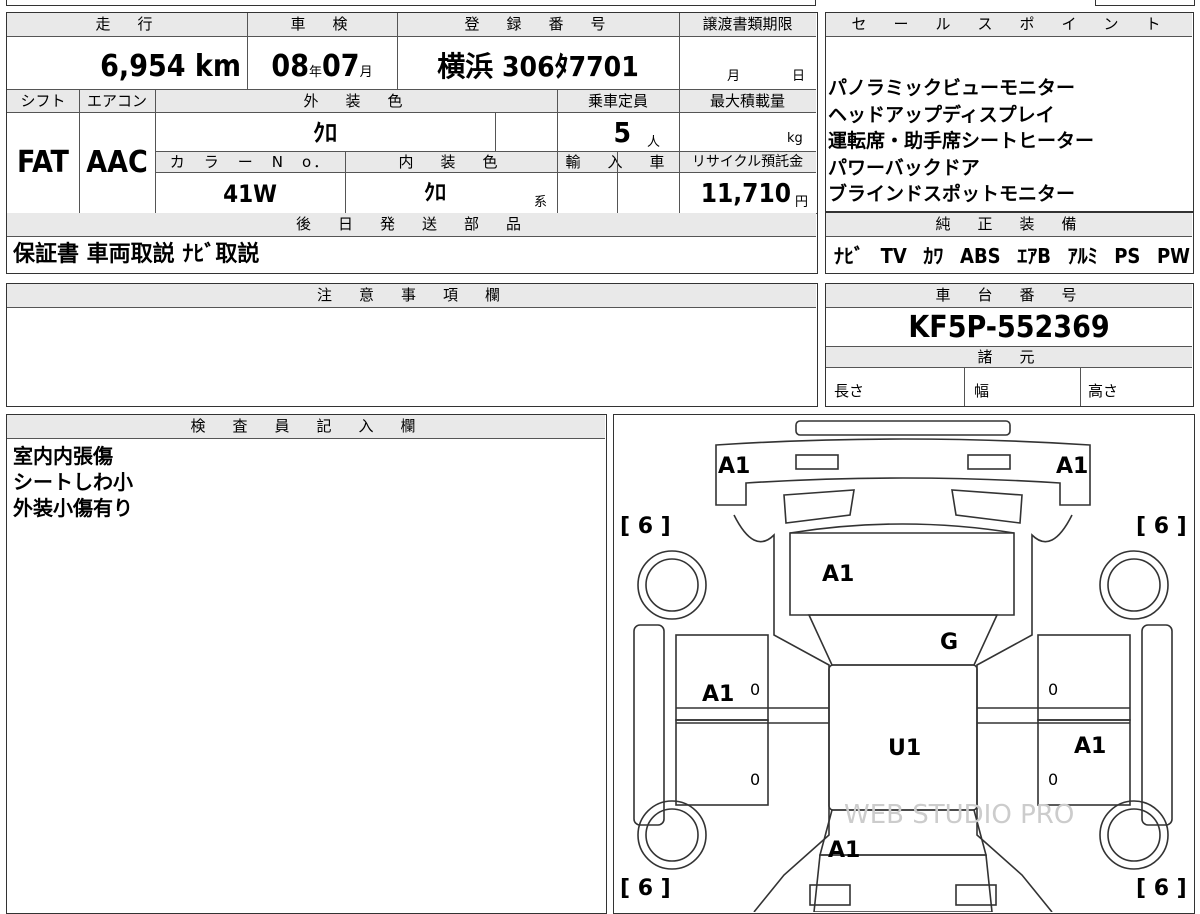  What do you see at coordinates (411, 3) in the screenshot?
I see `top-strip` at bounding box center [411, 3].